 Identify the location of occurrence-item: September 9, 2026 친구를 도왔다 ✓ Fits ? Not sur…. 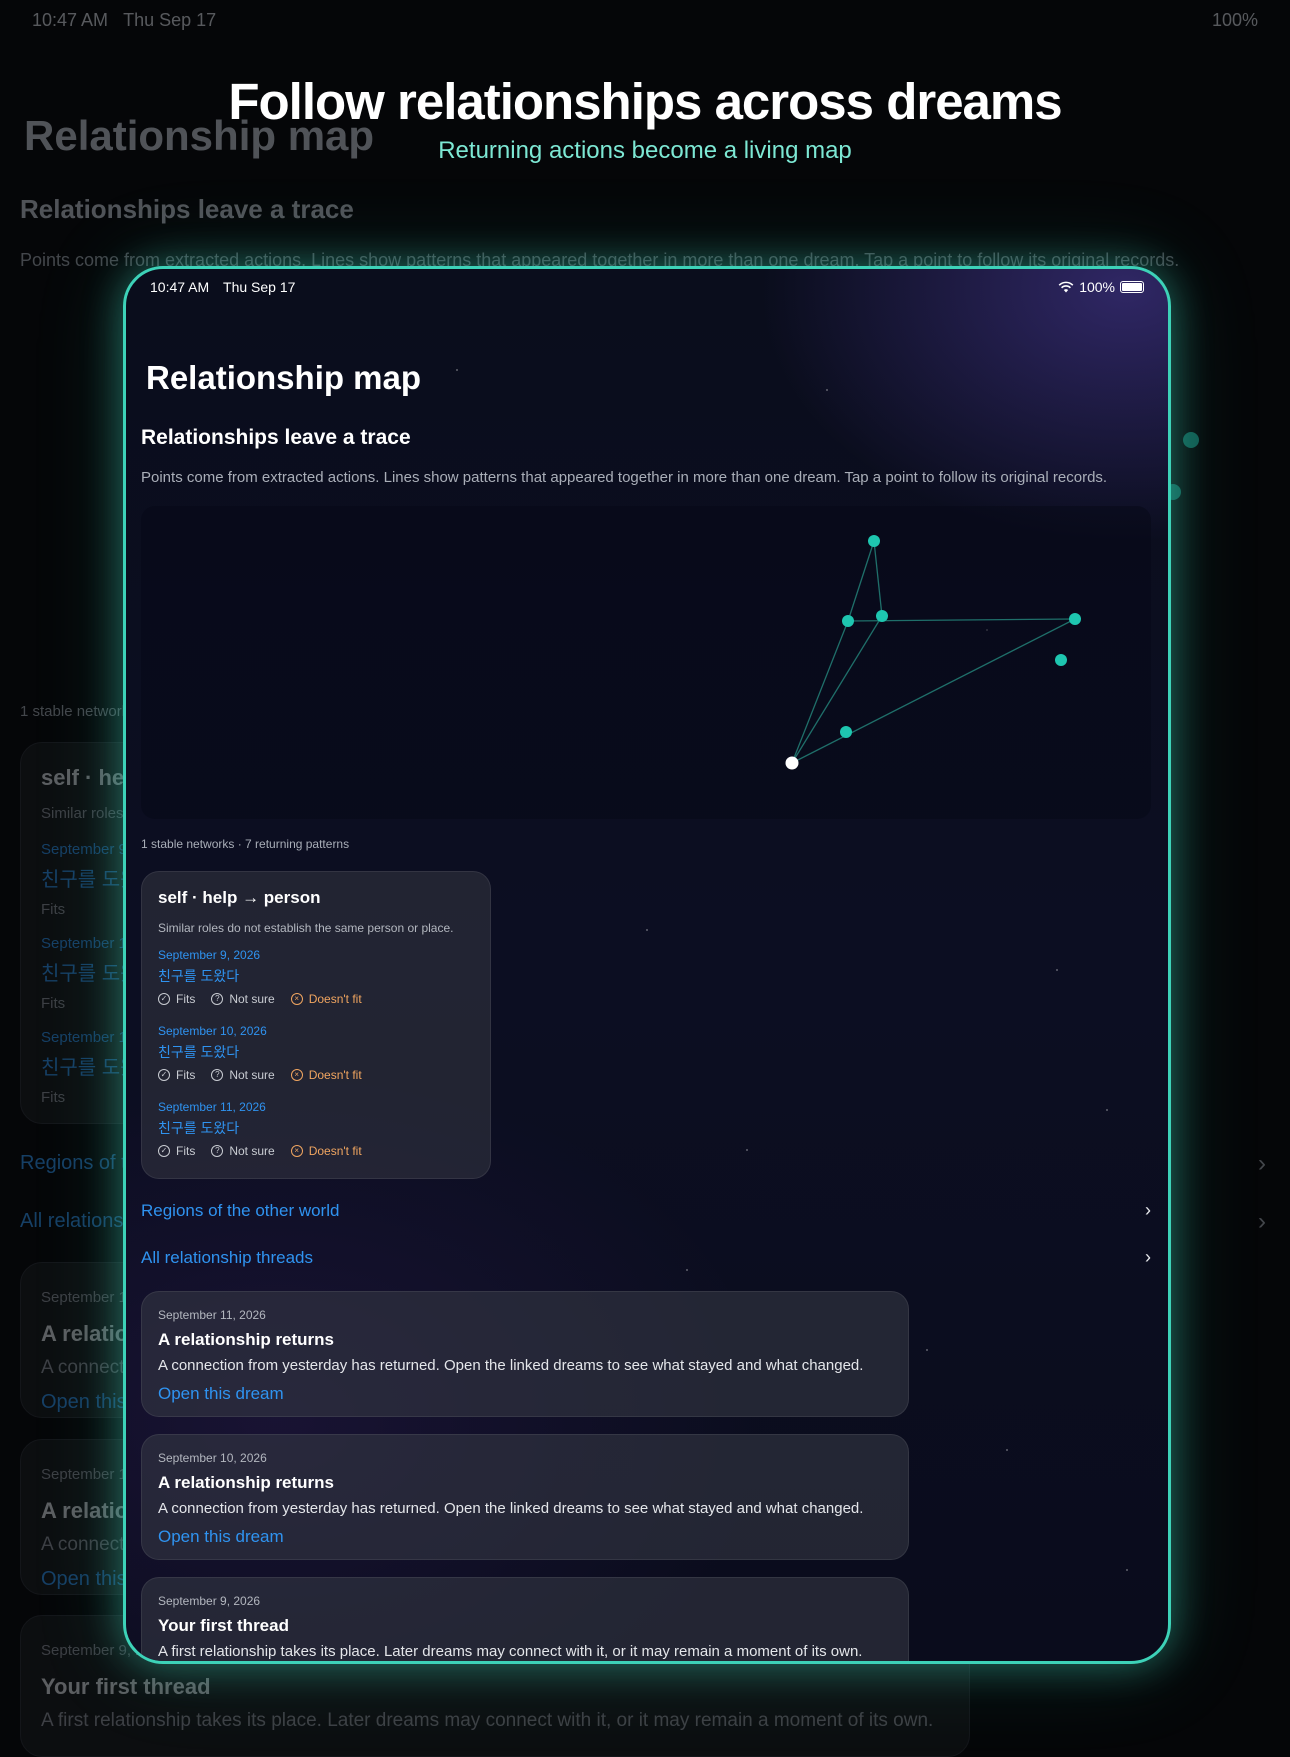
(318, 985).